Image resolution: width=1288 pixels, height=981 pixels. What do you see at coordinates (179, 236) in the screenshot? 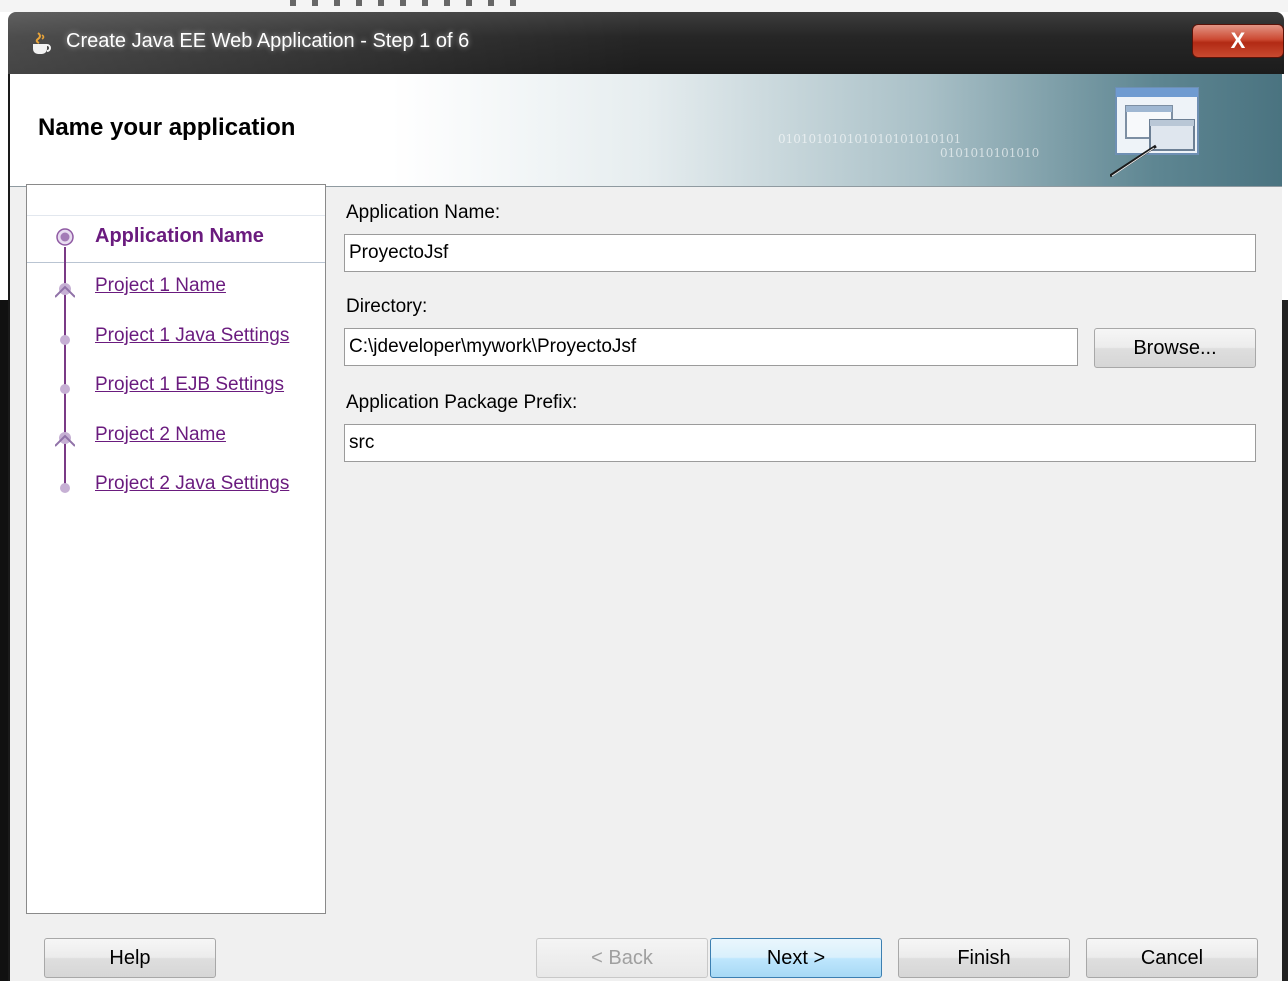
I see `step-application-name: Application Name` at bounding box center [179, 236].